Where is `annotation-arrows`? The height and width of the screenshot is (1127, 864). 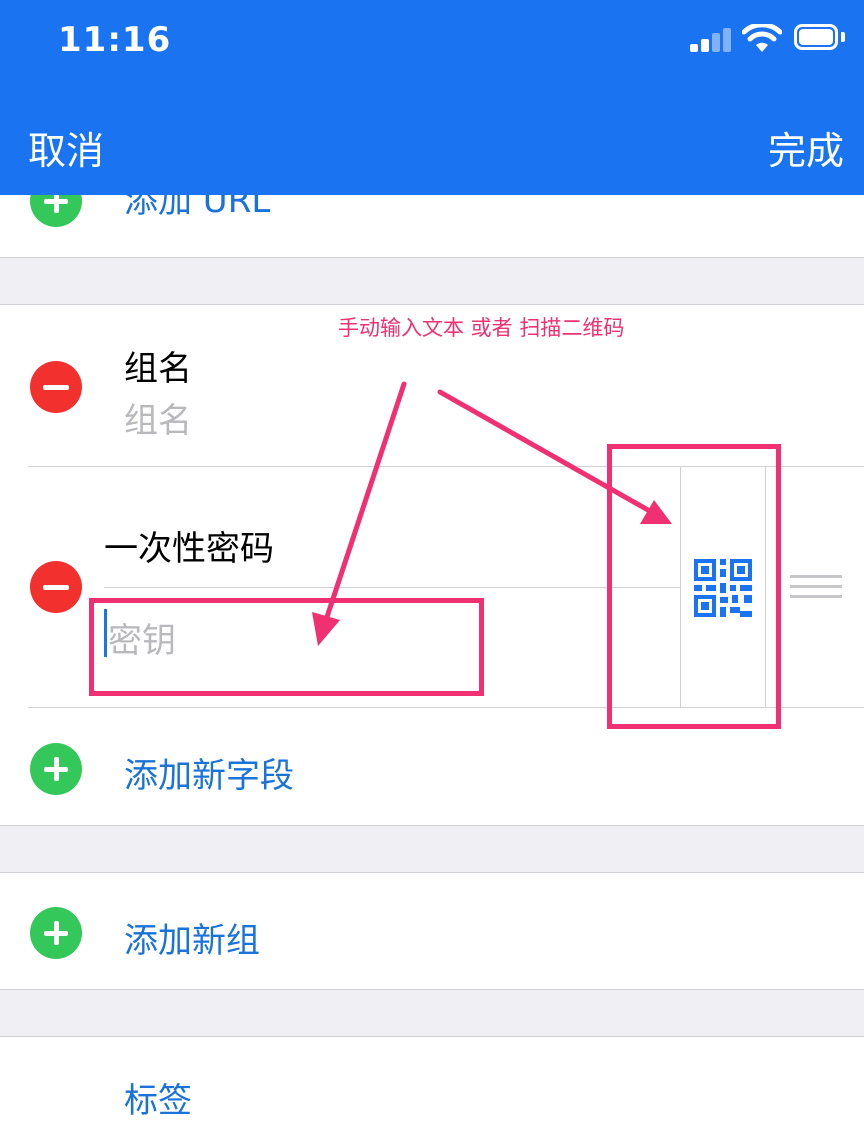
annotation-arrows is located at coordinates (492, 513).